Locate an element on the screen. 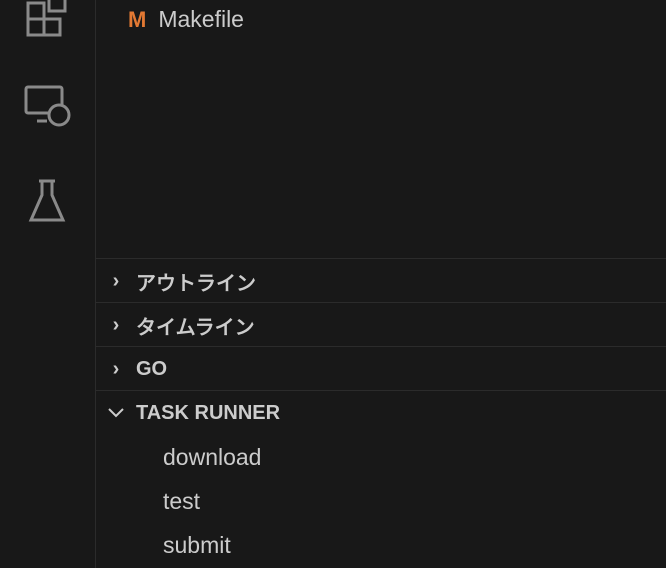 Image resolution: width=666 pixels, height=568 pixels. activity-bar is located at coordinates (48, 284).